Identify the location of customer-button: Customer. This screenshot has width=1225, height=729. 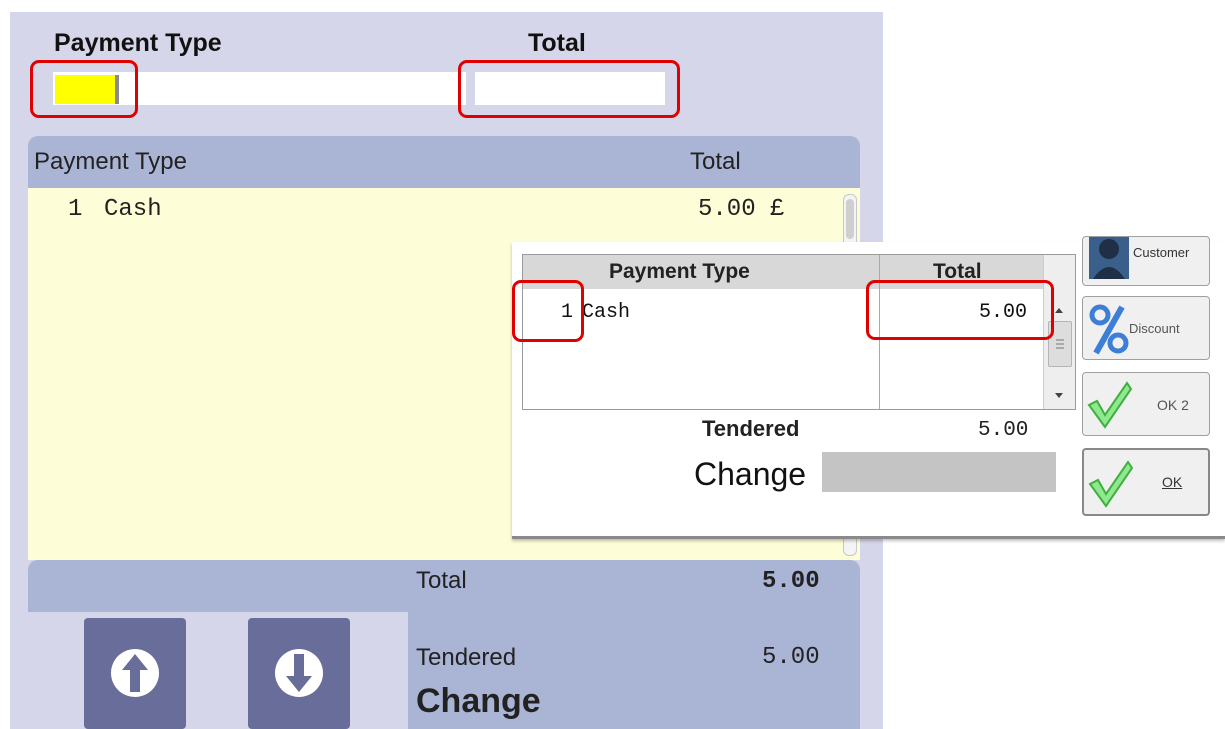
(1146, 261).